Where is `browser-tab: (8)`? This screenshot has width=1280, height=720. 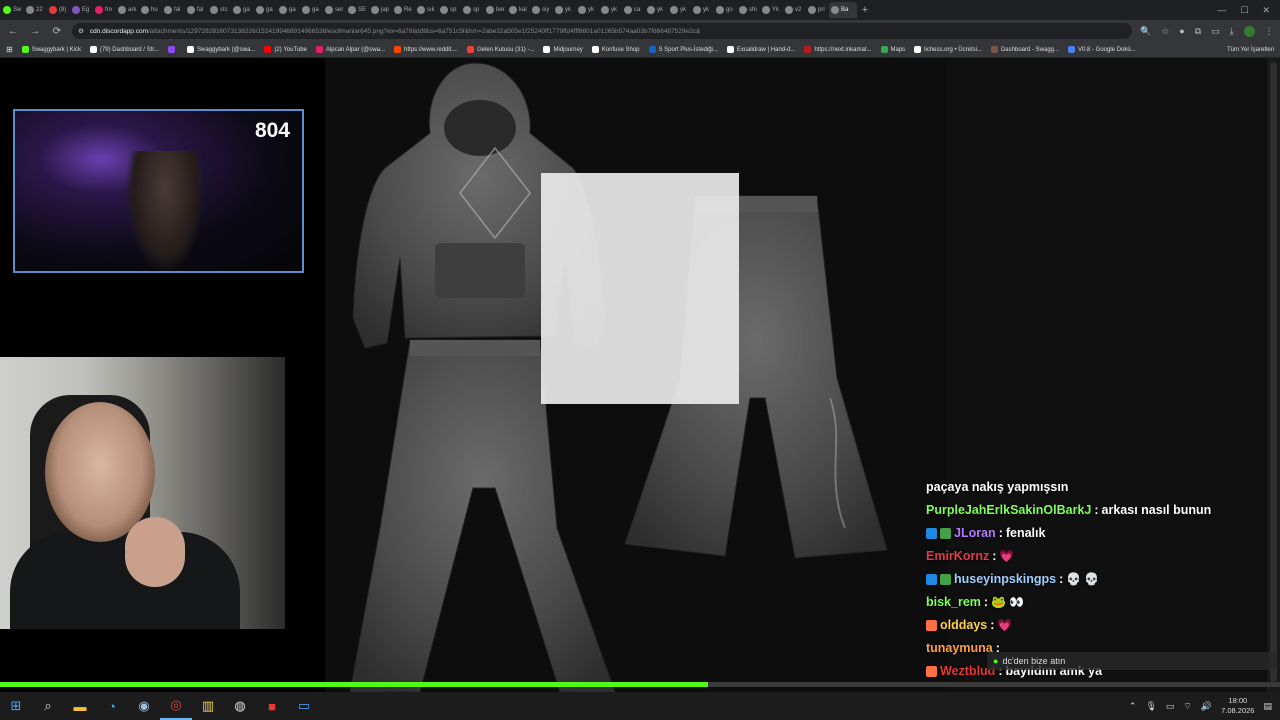 browser-tab: (8) is located at coordinates (58, 10).